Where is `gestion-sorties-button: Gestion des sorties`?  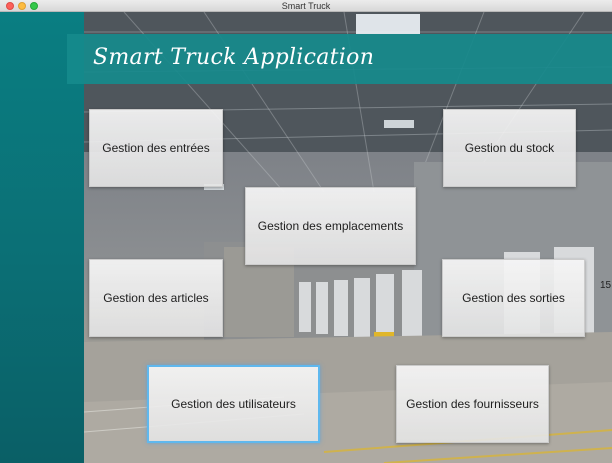
gestion-sorties-button: Gestion des sorties is located at coordinates (513, 298).